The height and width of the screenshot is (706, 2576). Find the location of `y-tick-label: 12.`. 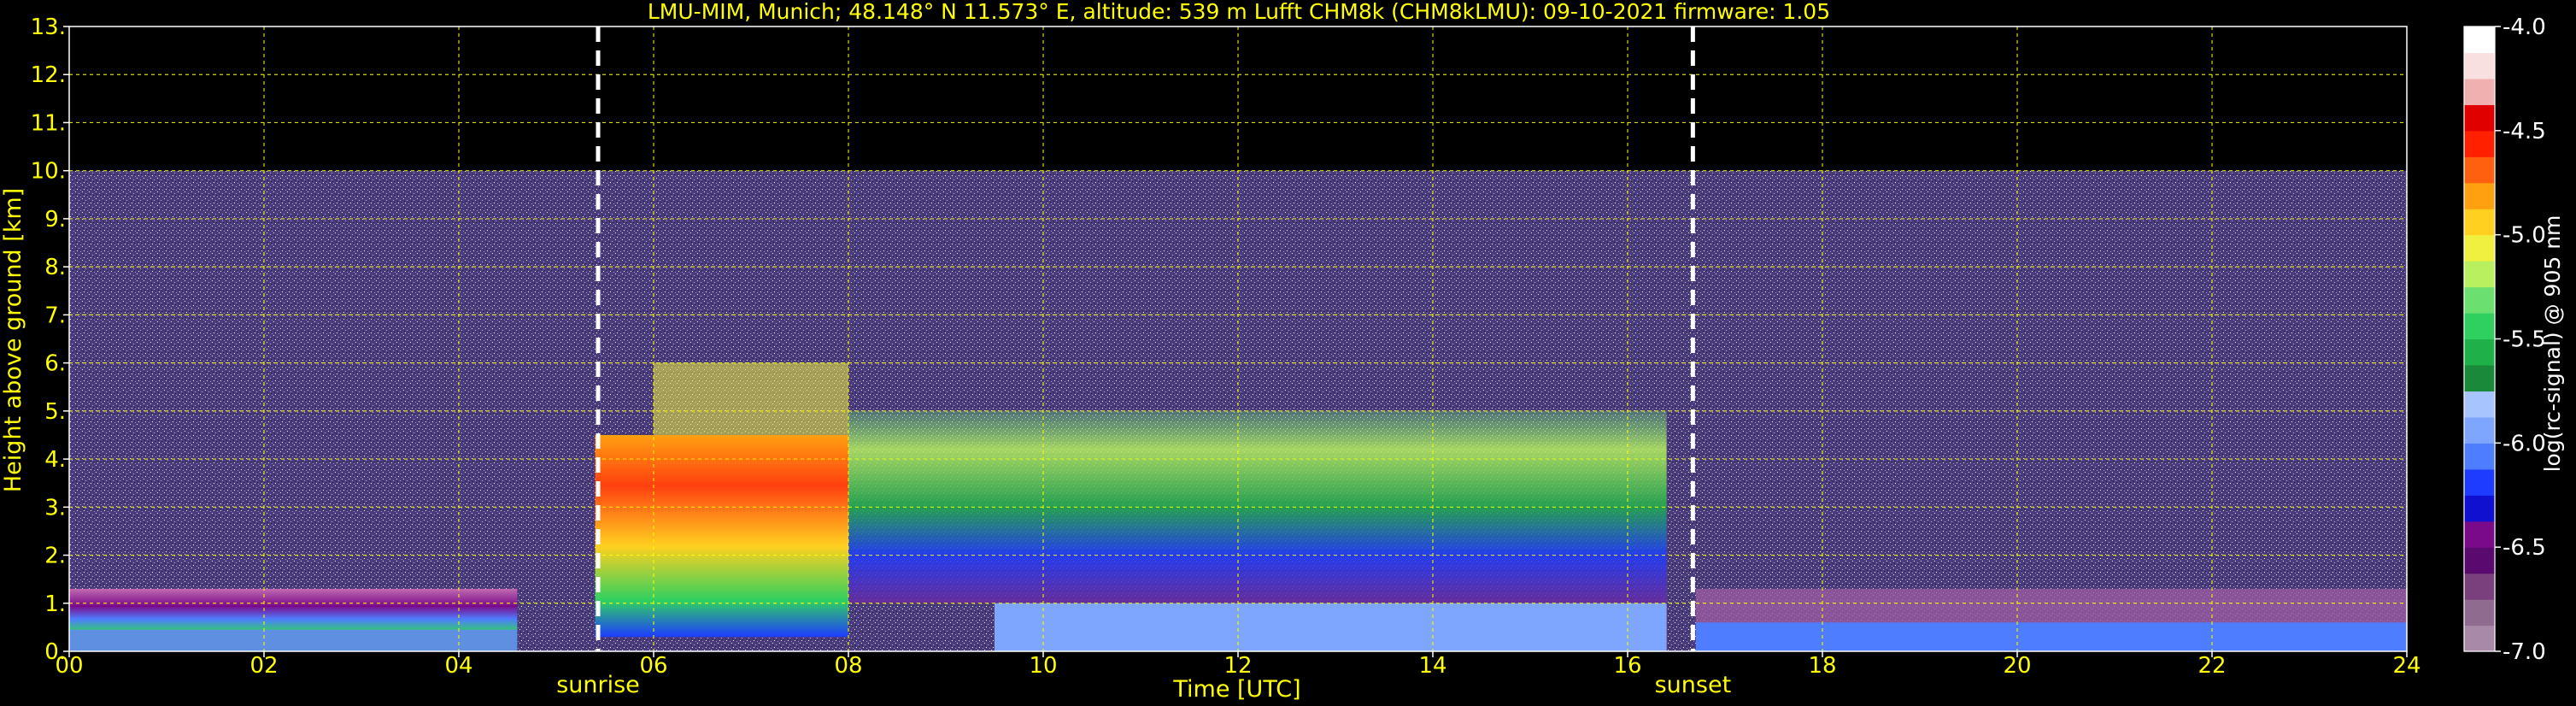

y-tick-label: 12. is located at coordinates (48, 75).